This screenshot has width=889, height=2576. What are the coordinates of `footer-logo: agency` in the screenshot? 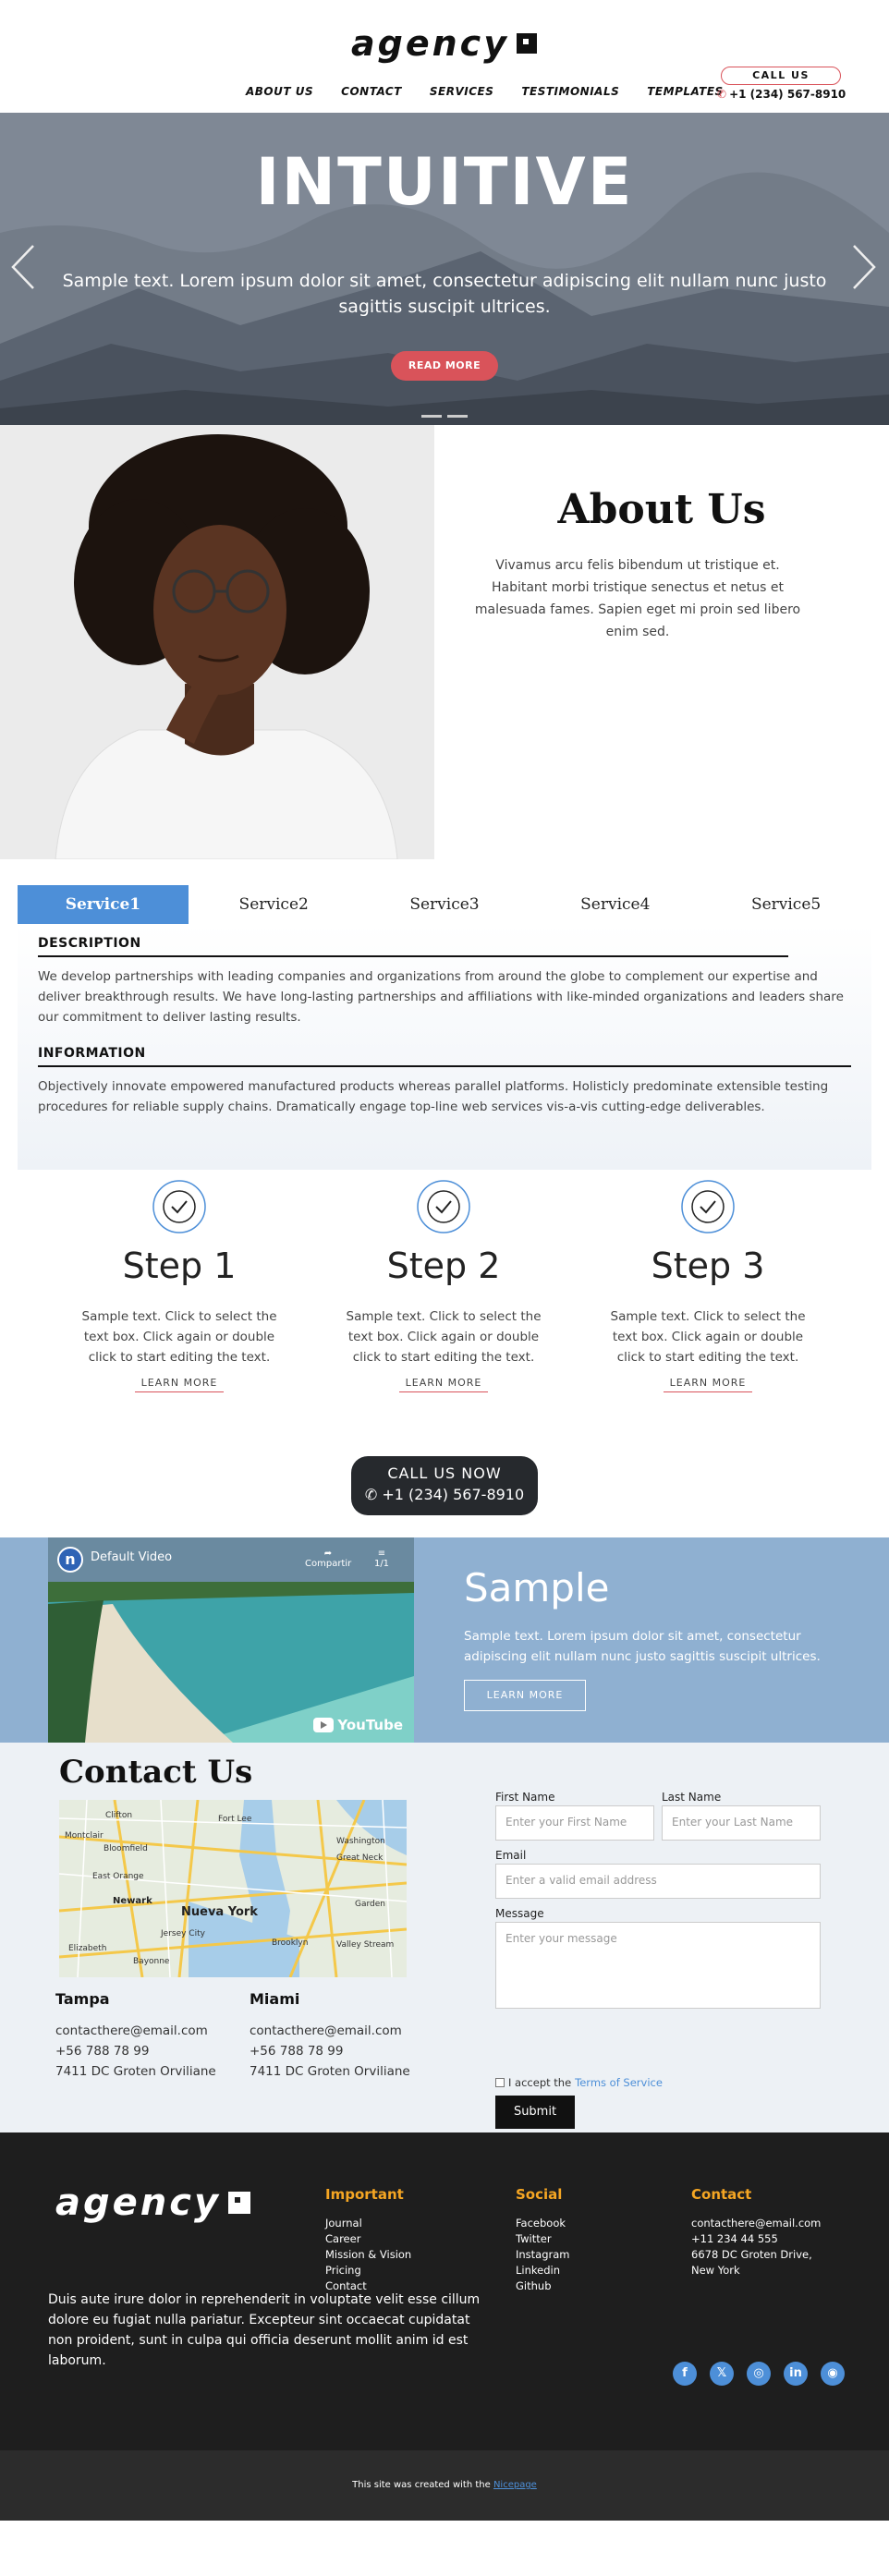 It's located at (153, 2202).